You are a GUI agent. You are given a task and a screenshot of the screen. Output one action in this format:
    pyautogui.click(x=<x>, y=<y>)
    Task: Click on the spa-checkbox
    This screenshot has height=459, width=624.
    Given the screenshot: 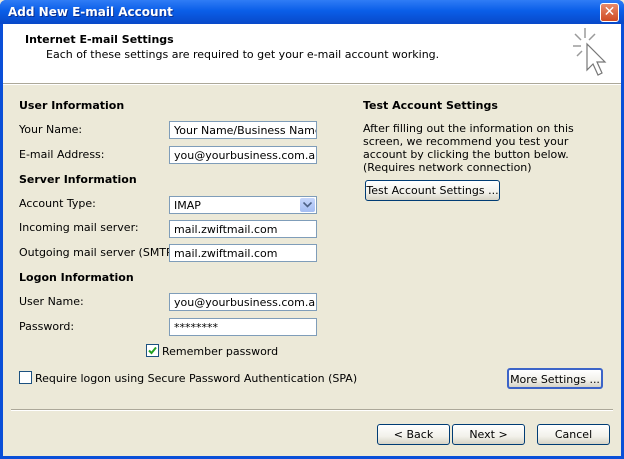 What is the action you would take?
    pyautogui.click(x=25, y=377)
    